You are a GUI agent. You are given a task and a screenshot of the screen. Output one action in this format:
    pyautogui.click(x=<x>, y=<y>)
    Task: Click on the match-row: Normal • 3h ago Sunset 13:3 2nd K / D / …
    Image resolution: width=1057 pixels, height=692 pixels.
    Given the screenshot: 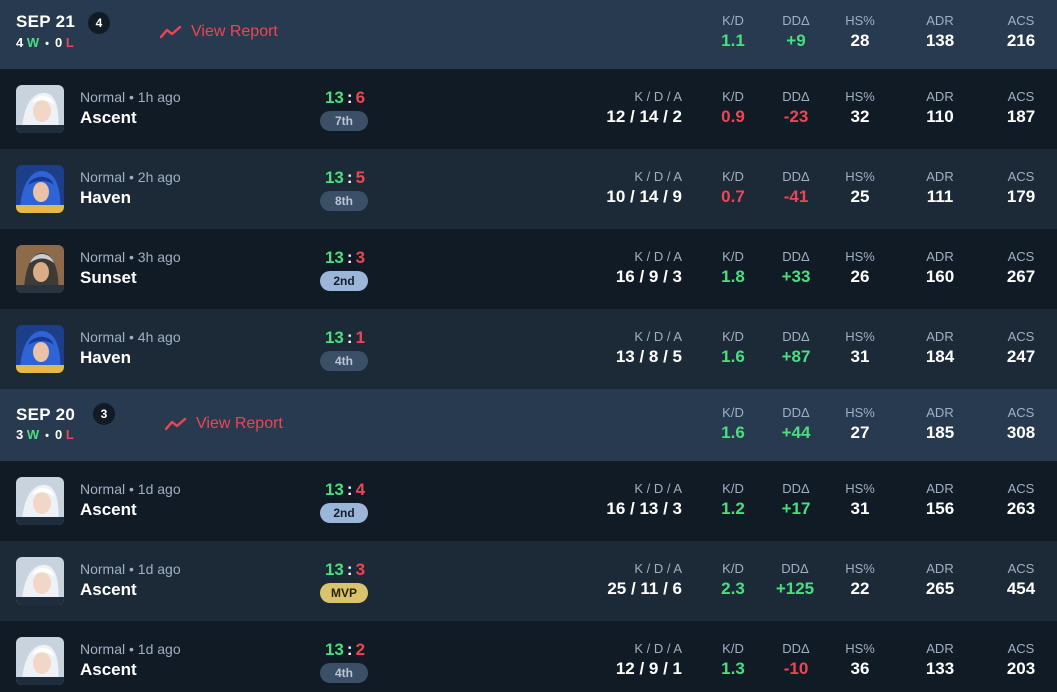 What is the action you would take?
    pyautogui.click(x=528, y=269)
    